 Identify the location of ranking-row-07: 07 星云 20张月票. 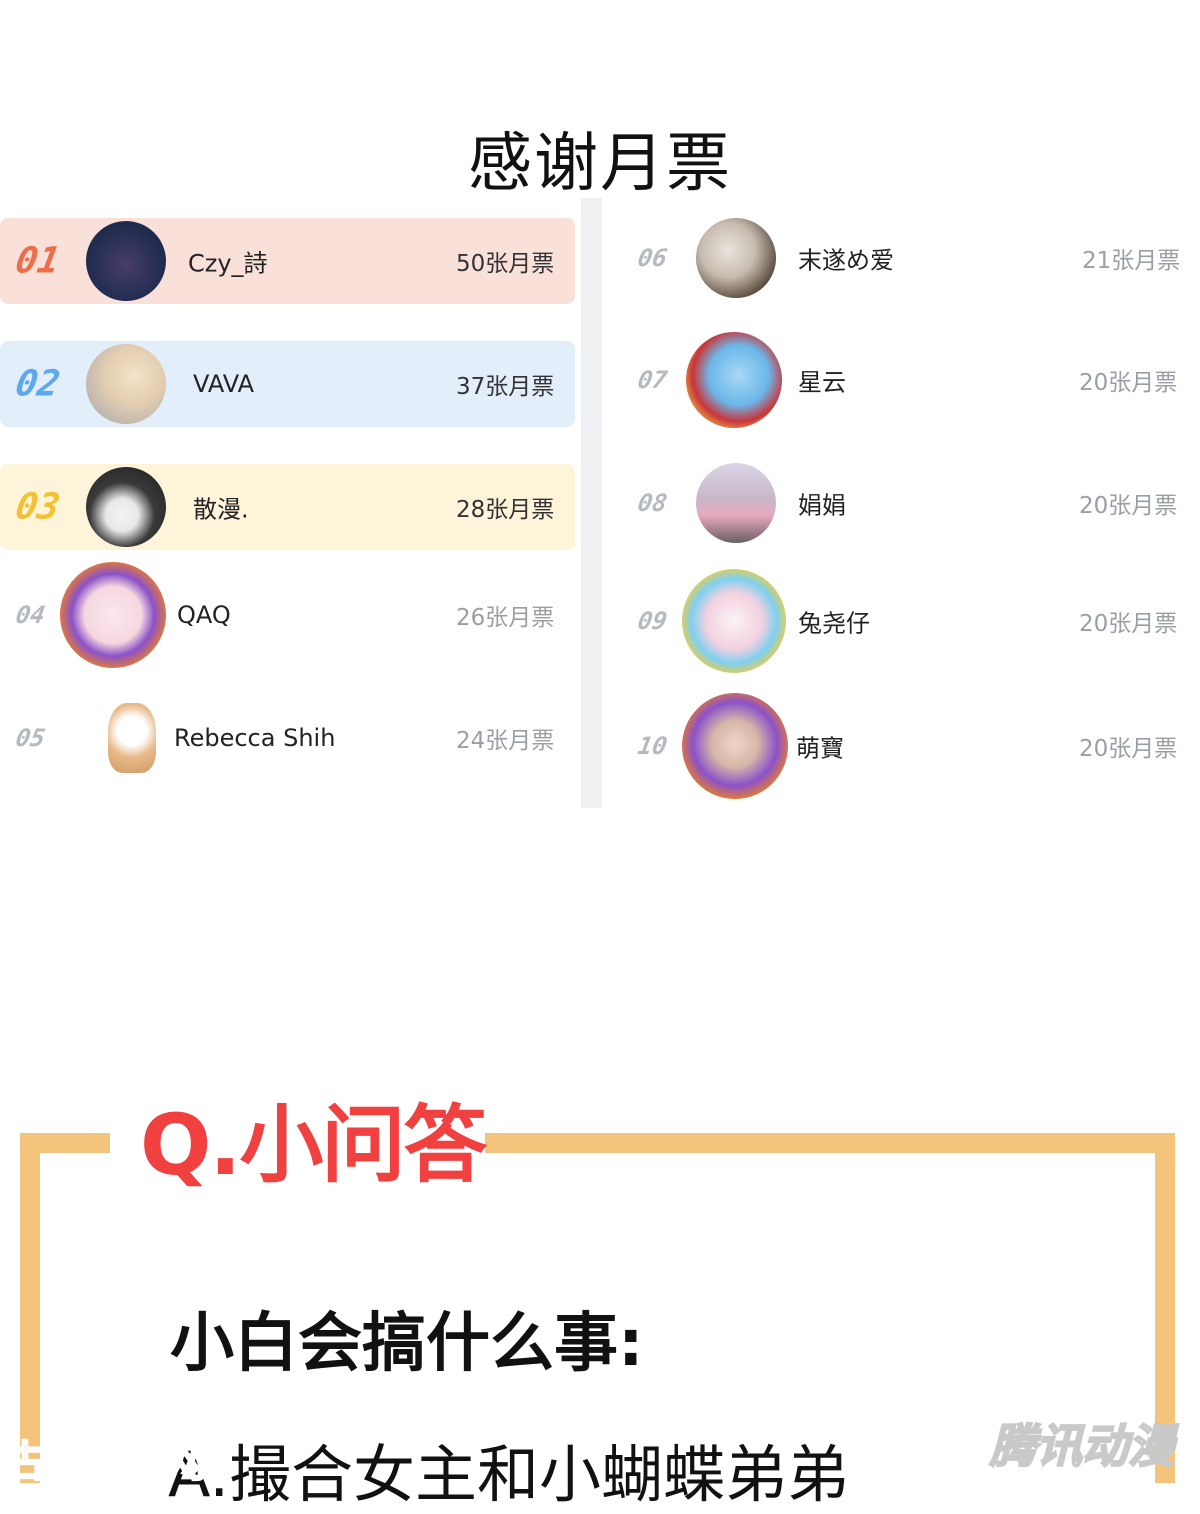
(906, 380).